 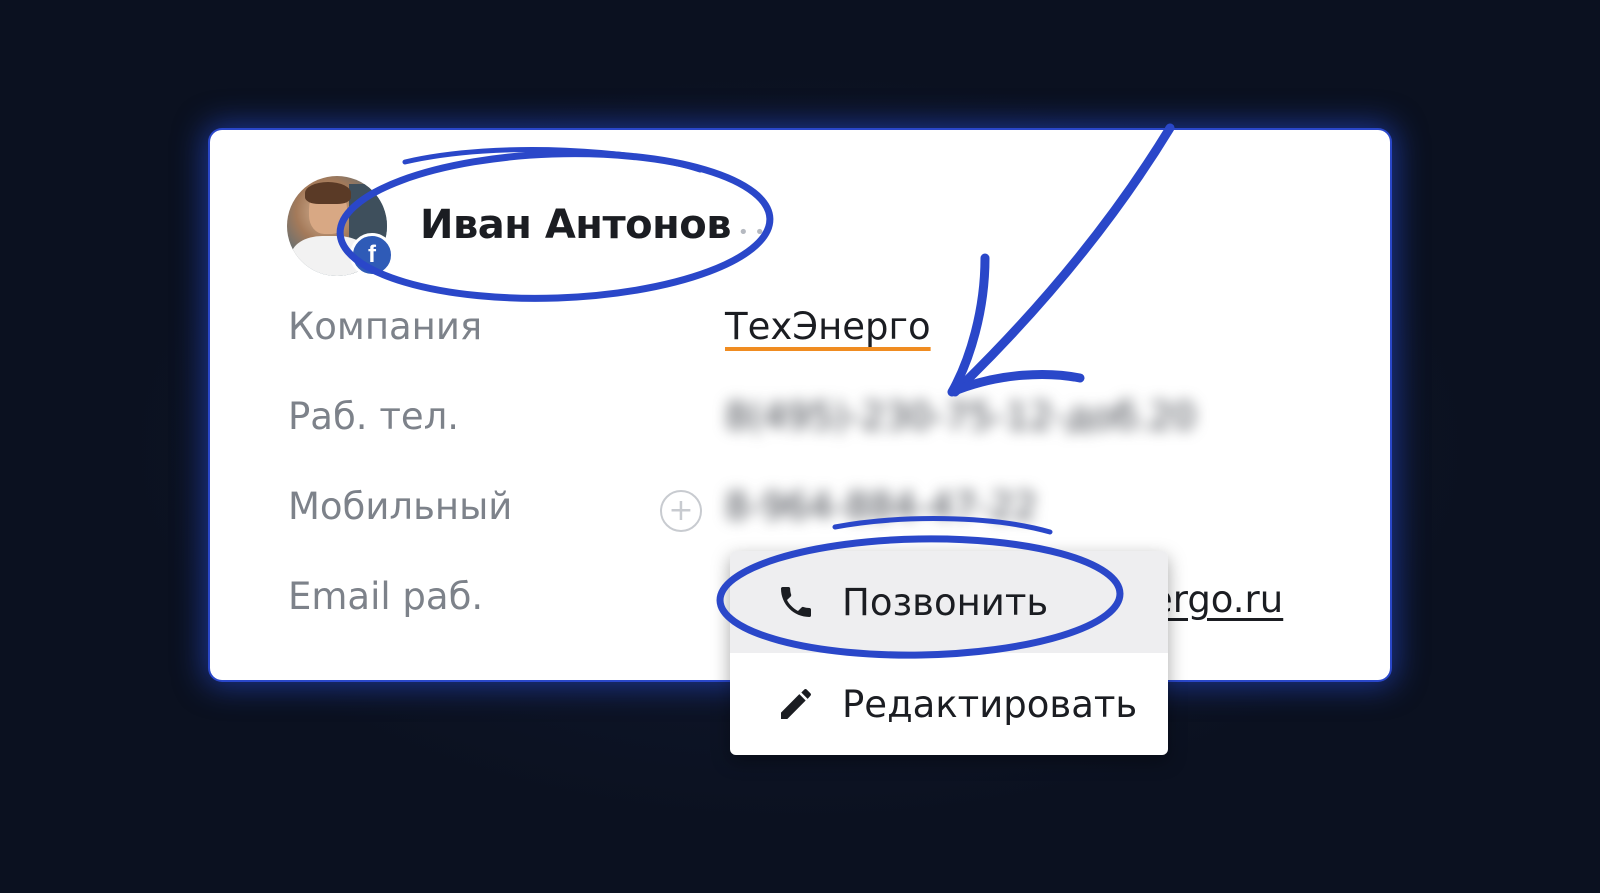 I want to click on call-menu-label: Позвонить, so click(x=945, y=602).